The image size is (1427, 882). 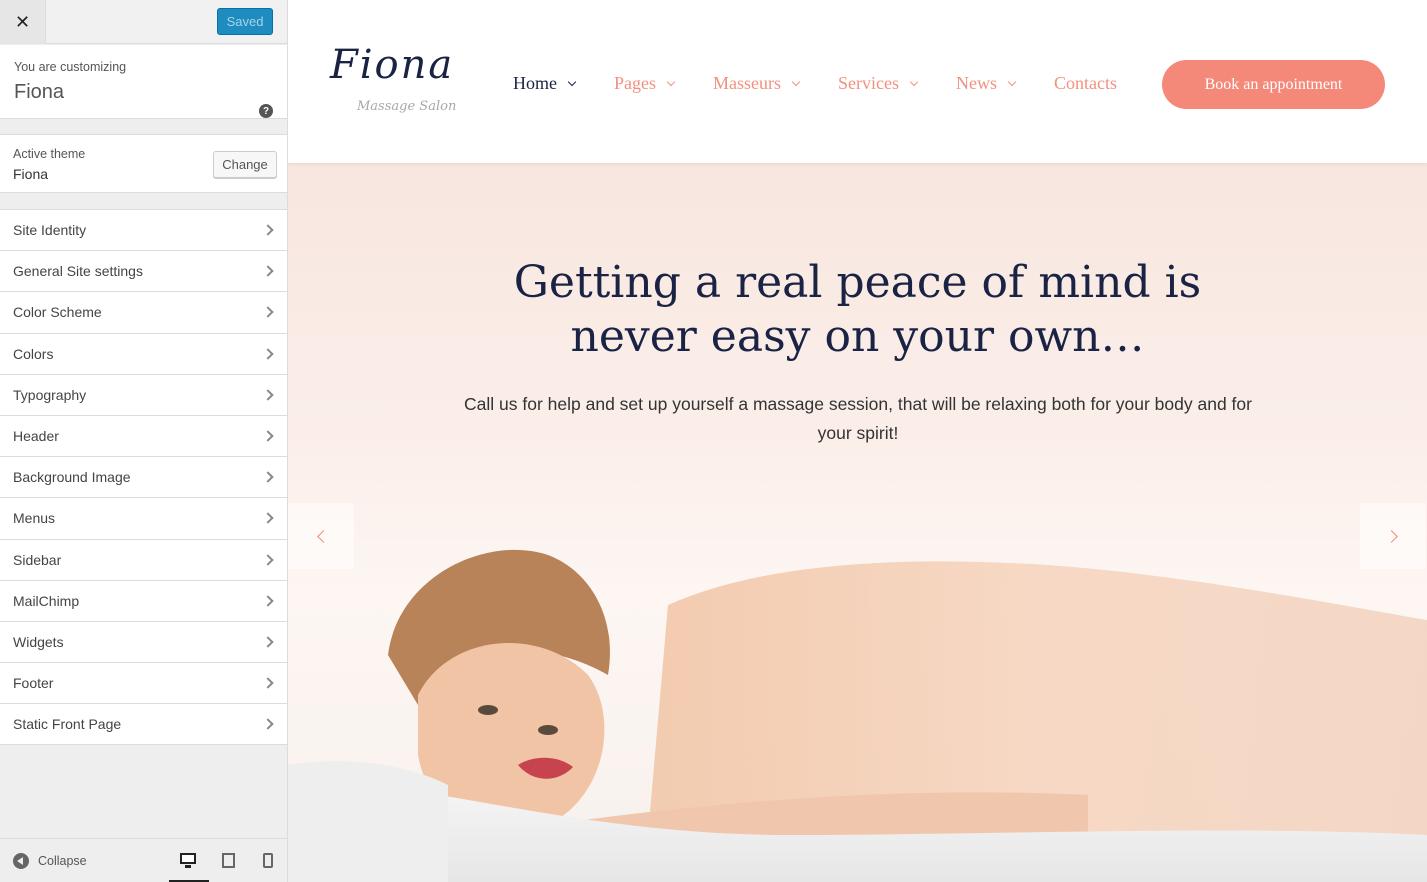 What do you see at coordinates (143, 82) in the screenshot?
I see `customizing-info: You are customizing Fiona ?` at bounding box center [143, 82].